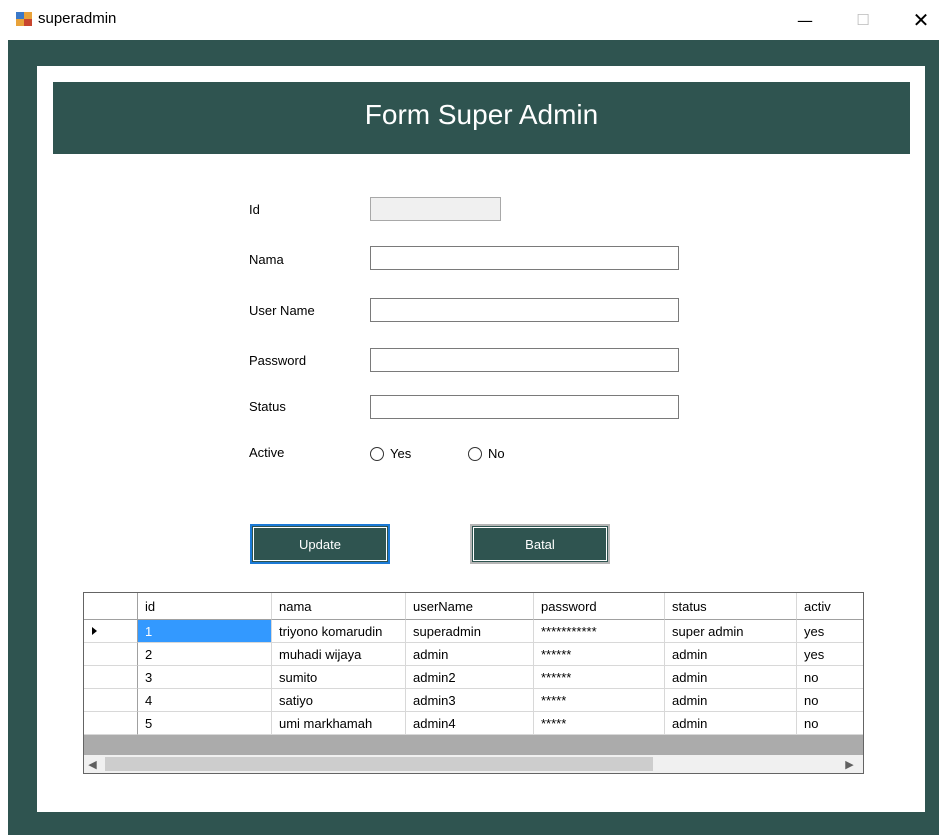 The width and height of the screenshot is (939, 835). Describe the element at coordinates (599, 606) in the screenshot. I see `column-header-password: password` at that location.